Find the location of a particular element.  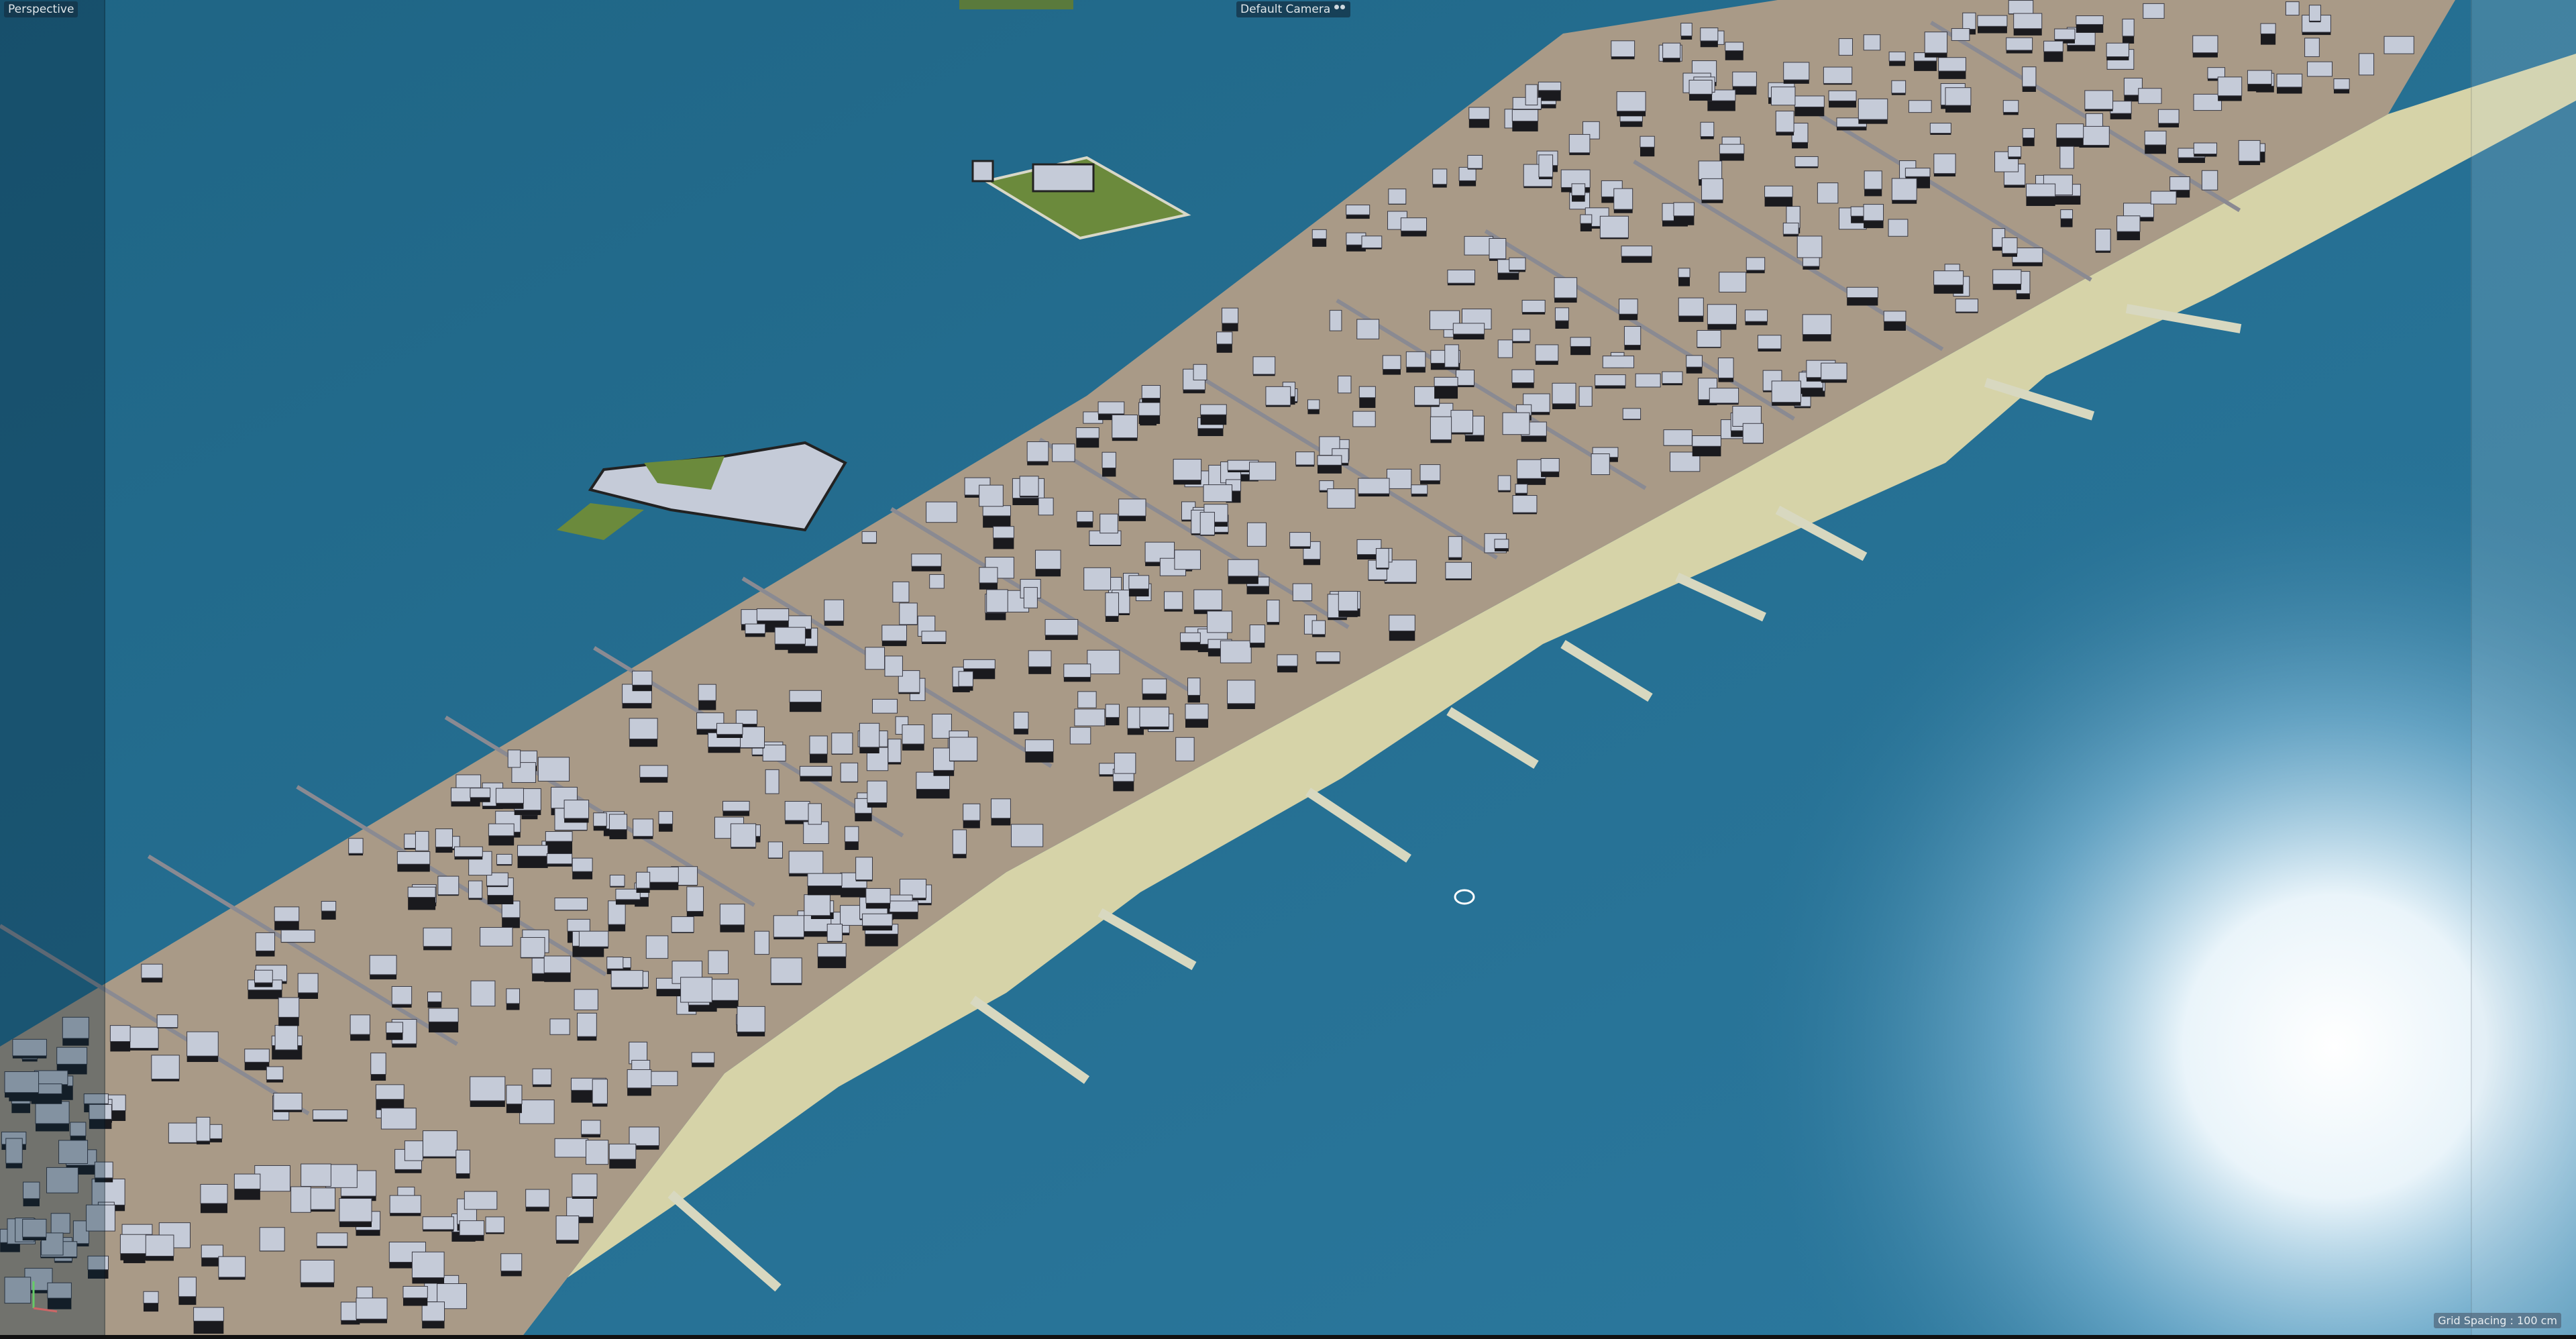

safe-frame-right is located at coordinates (2523, 667).